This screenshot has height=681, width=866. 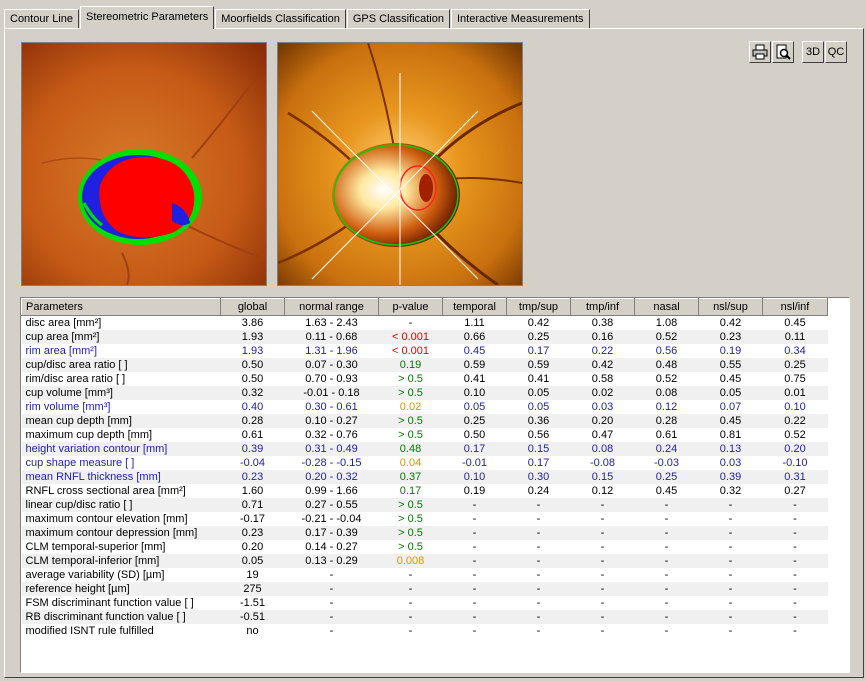 What do you see at coordinates (602, 307) in the screenshot?
I see `column-header-tmp-inf: tmp/inf` at bounding box center [602, 307].